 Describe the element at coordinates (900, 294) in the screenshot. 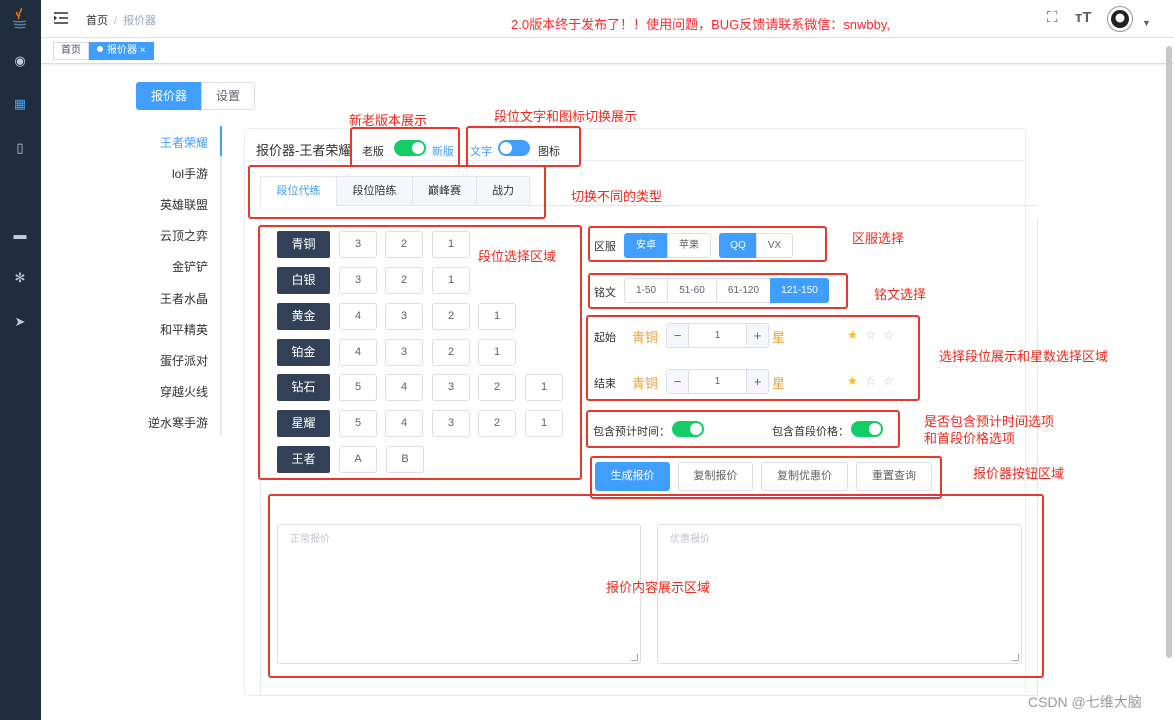

I see `annotation-text: 铭文选择` at that location.